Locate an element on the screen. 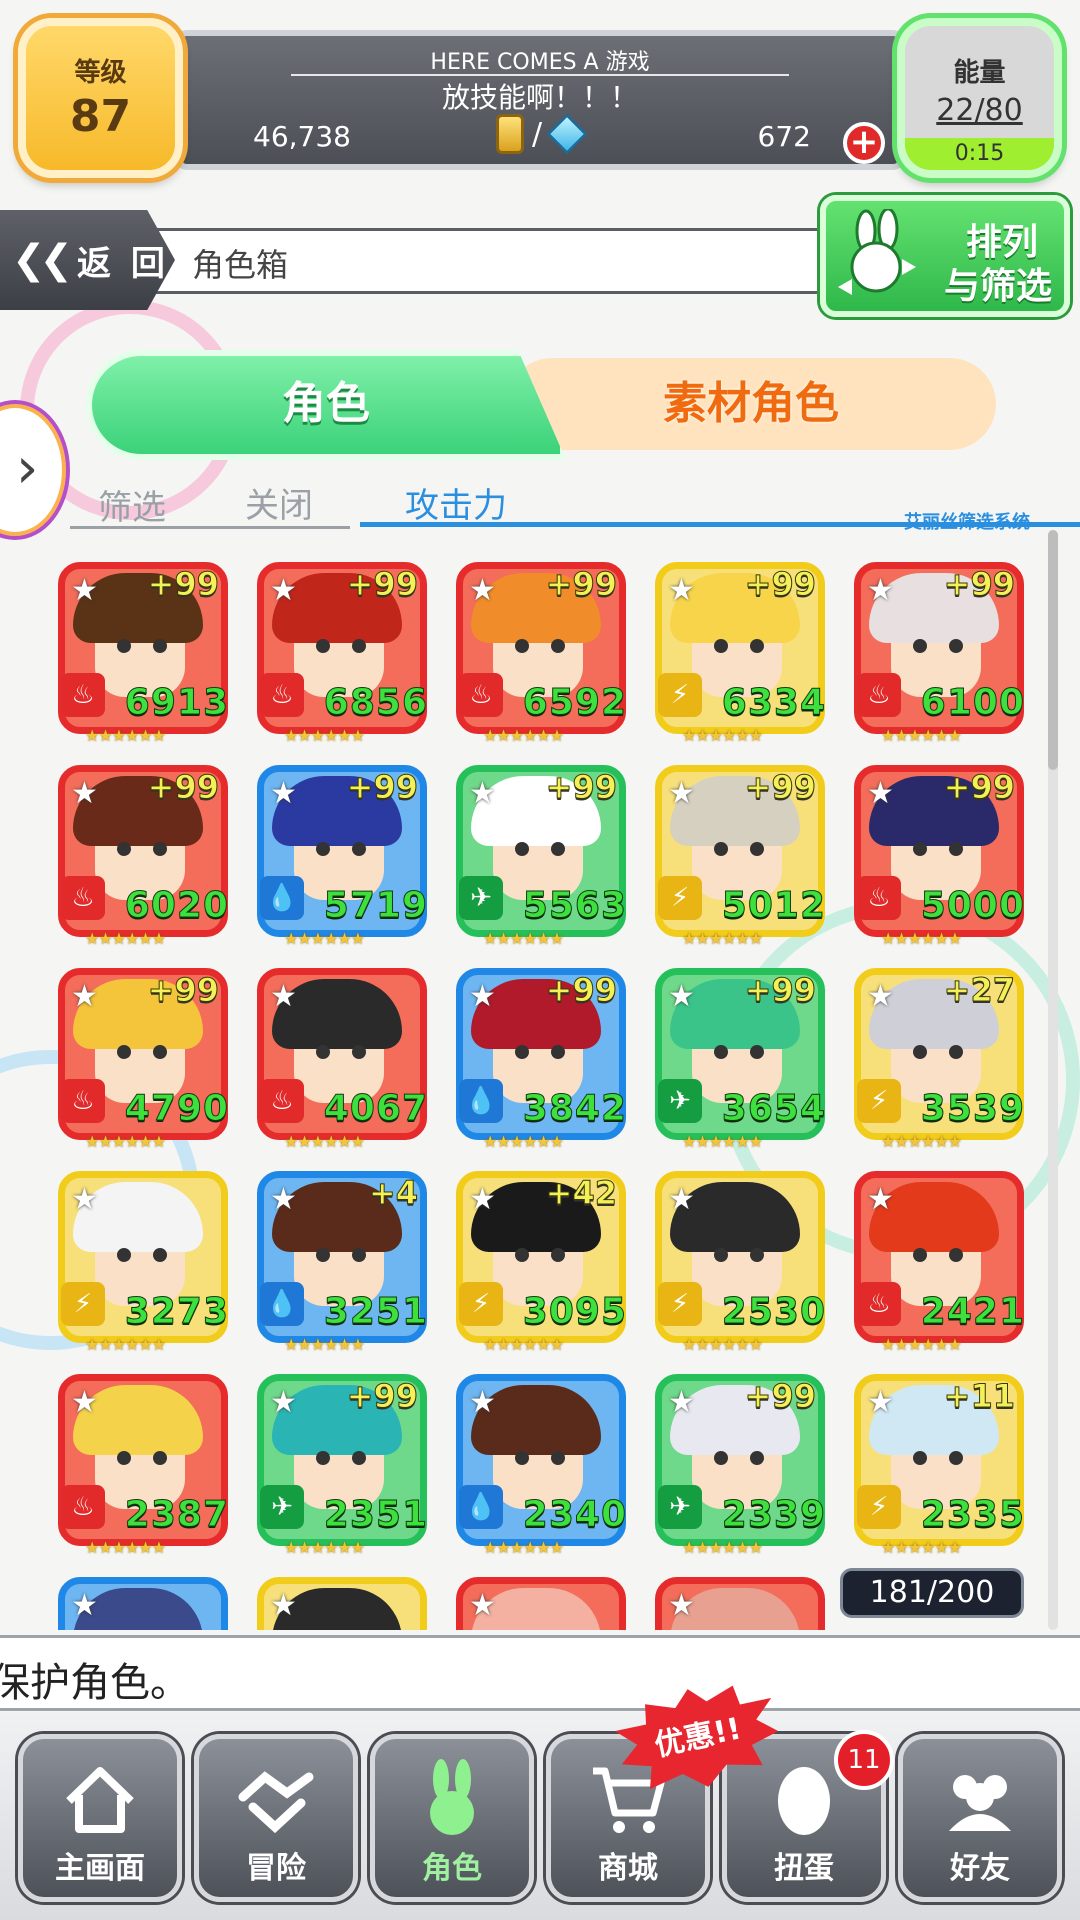  character-card: ★ 💧 2340 ★★★★★★ is located at coordinates (541, 1465).